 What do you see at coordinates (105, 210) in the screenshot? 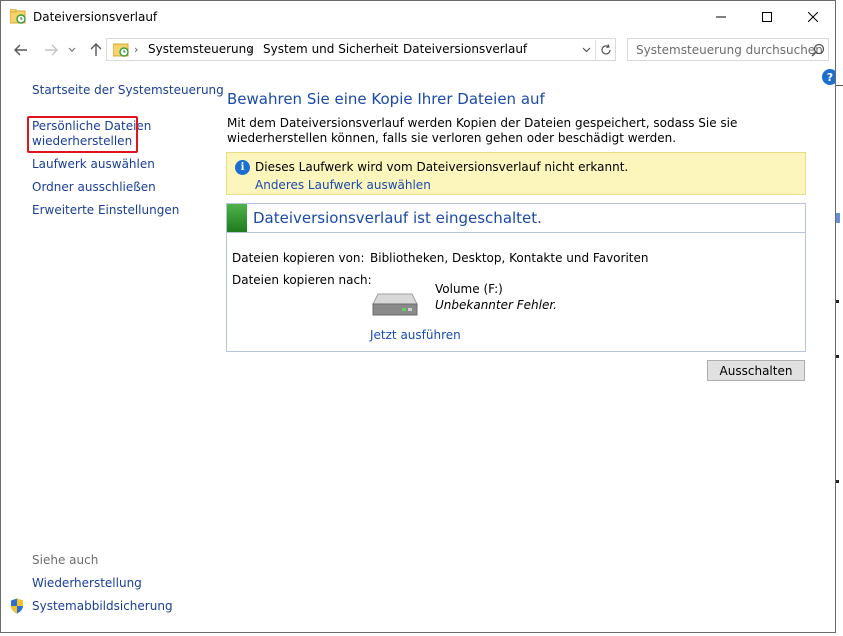
I see `sidebar-item-advanced-settings: Erweiterte Einstellungen` at bounding box center [105, 210].